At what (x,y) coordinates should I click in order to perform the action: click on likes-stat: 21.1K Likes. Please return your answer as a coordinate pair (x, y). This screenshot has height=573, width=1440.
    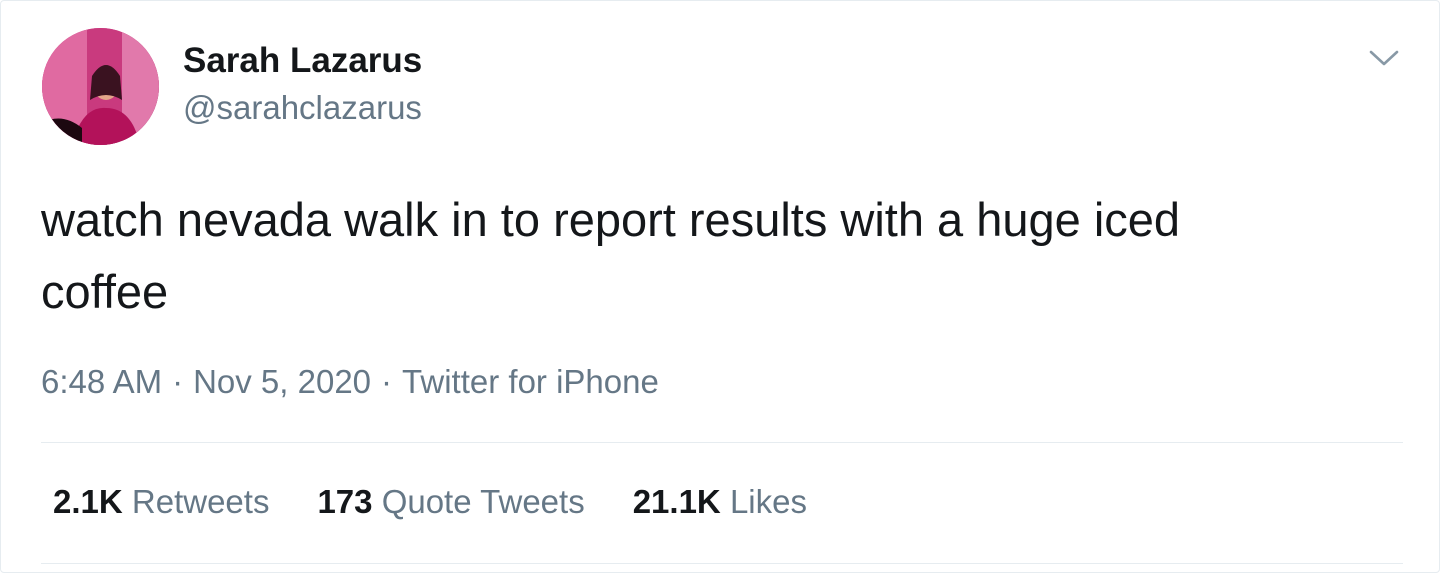
    Looking at the image, I should click on (720, 502).